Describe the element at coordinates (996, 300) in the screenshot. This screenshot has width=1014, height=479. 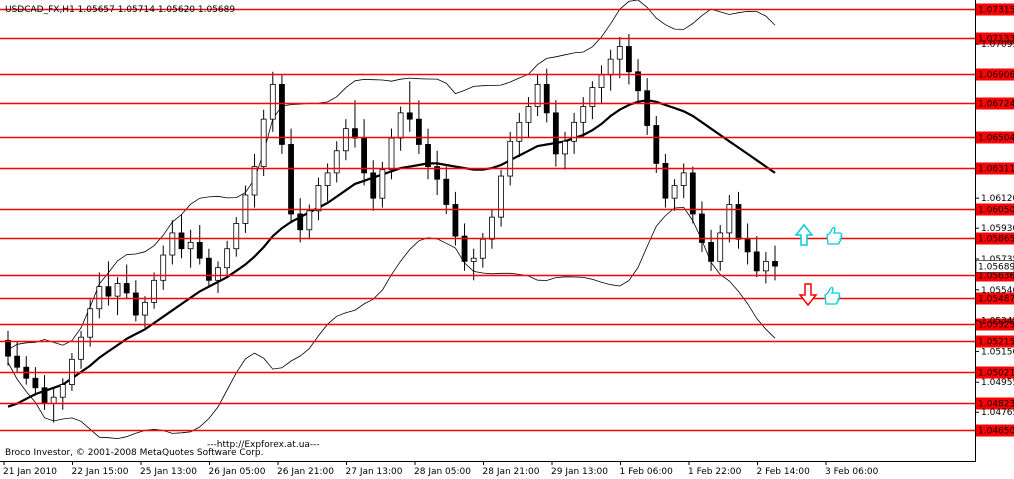
I see `level-price-label: 1.05487` at that location.